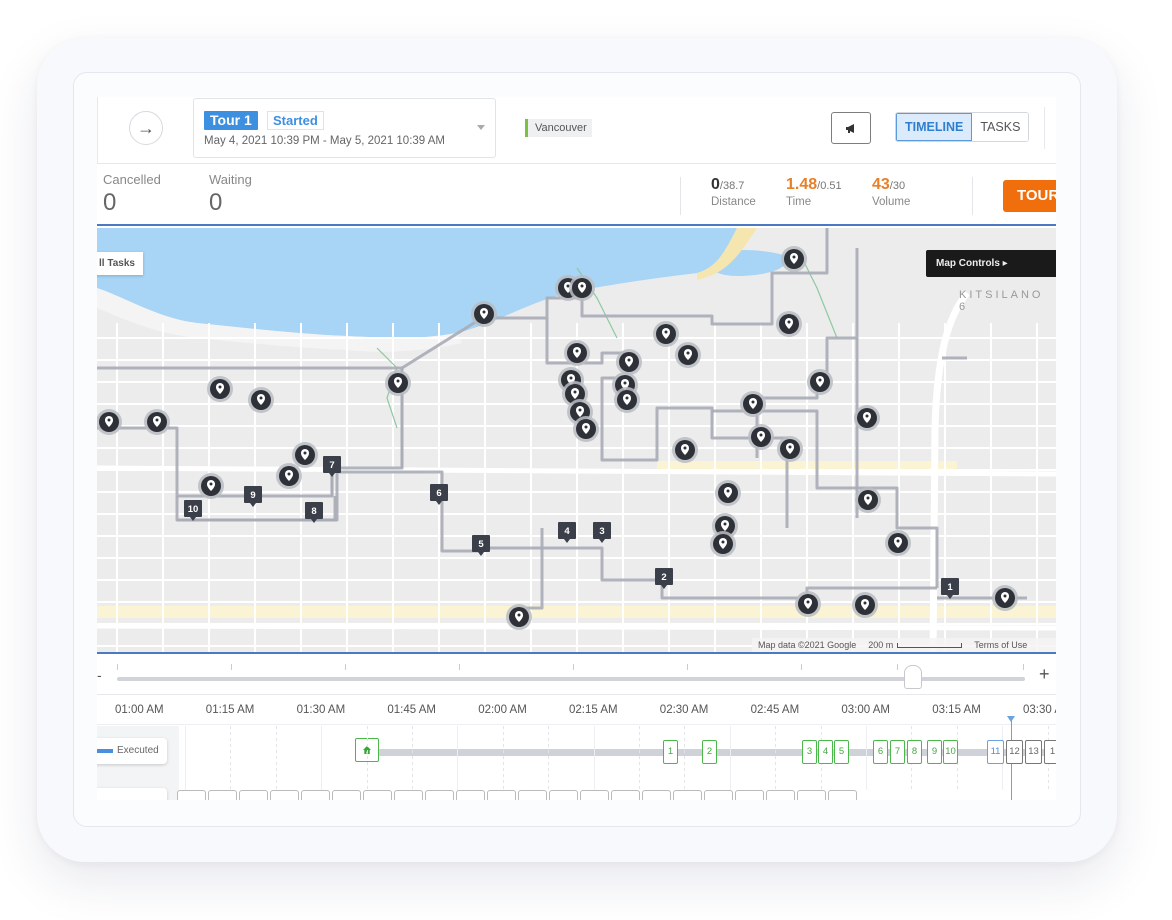 The image size is (1172, 920). What do you see at coordinates (684, 710) in the screenshot?
I see `time-label: 02:30 AM` at bounding box center [684, 710].